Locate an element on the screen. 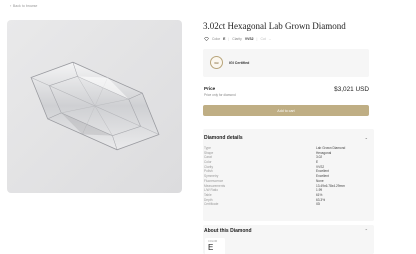 This screenshot has height=254, width=416. add-to-cart-button: Add to cart is located at coordinates (286, 110).